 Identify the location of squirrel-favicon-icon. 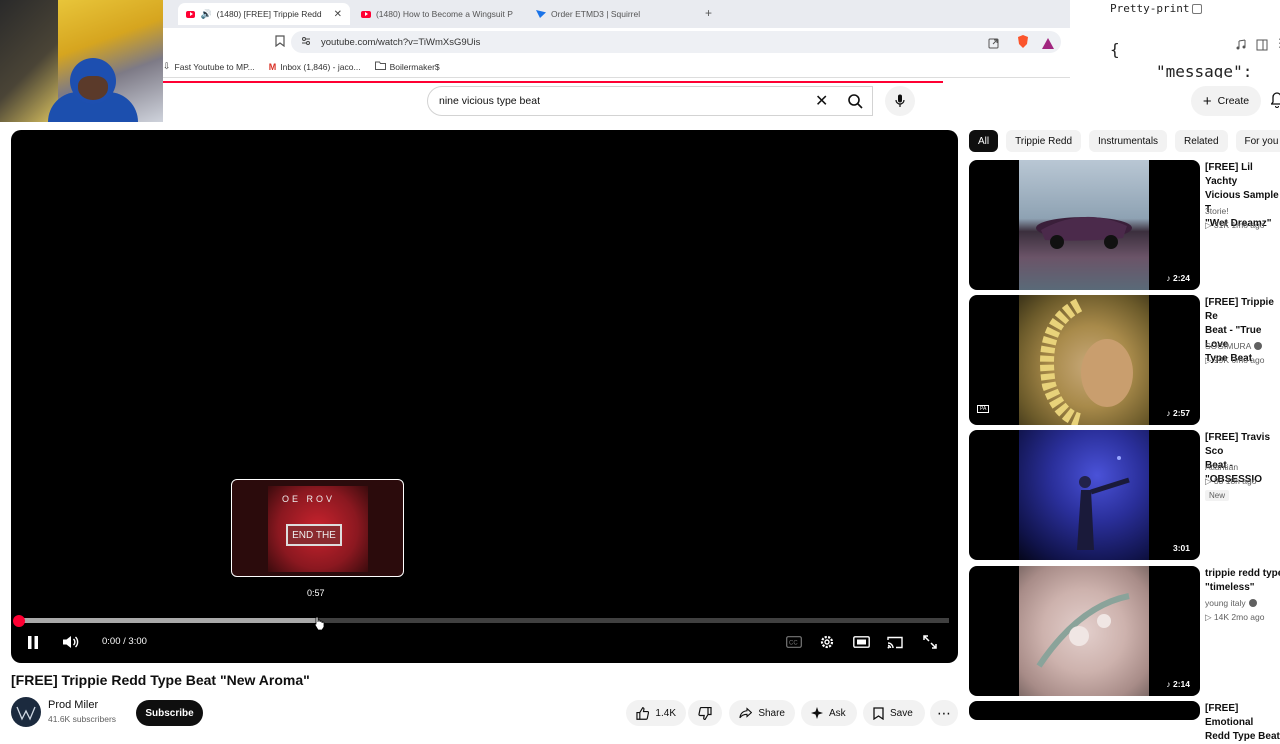
(541, 14).